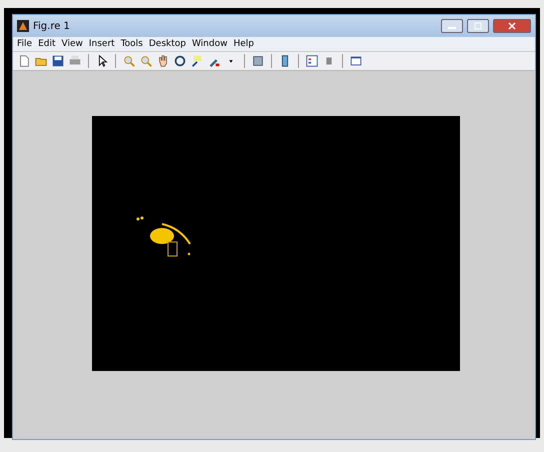 The width and height of the screenshot is (544, 452). I want to click on menu-item: Window, so click(210, 44).